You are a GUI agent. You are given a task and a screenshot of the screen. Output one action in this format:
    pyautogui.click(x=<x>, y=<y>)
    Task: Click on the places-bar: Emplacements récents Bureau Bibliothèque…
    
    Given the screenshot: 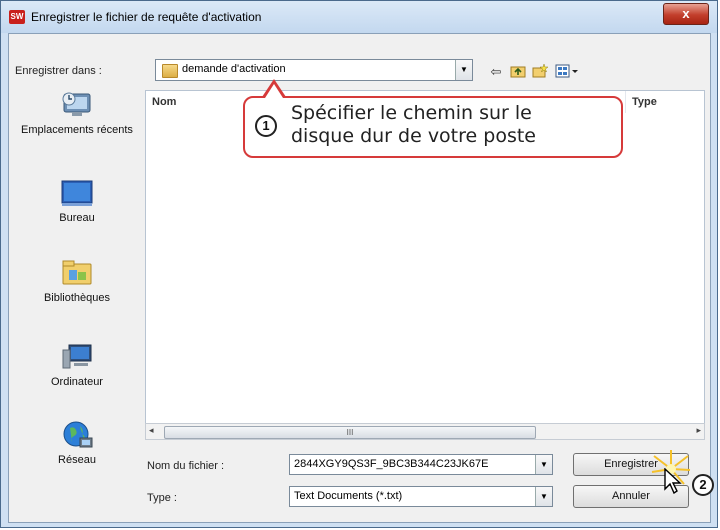 What is the action you would take?
    pyautogui.click(x=77, y=292)
    